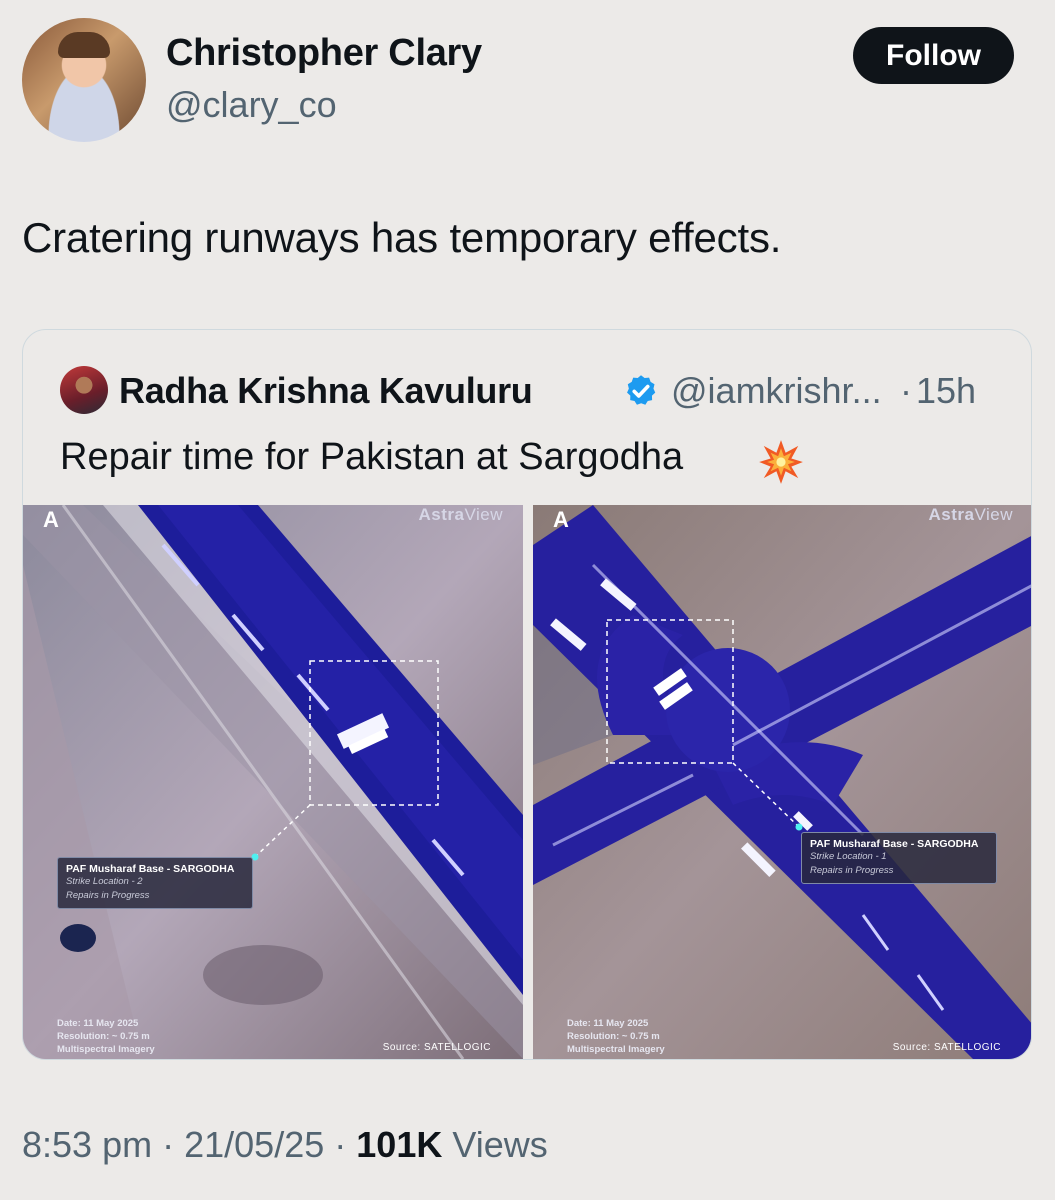 The height and width of the screenshot is (1200, 1055). What do you see at coordinates (946, 1047) in the screenshot?
I see `image-source-2: Source: SATELLOGIC` at bounding box center [946, 1047].